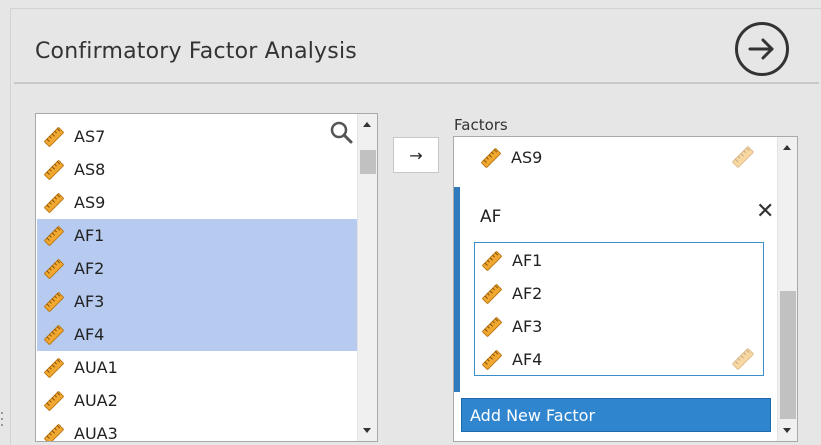 The height and width of the screenshot is (445, 821). Describe the element at coordinates (367, 277) in the screenshot. I see `variable-list-scrollbar` at that location.